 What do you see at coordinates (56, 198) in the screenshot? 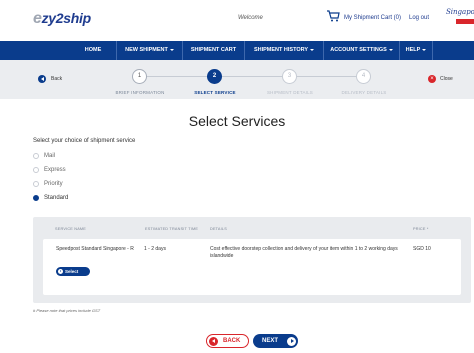
I see `option-label: Standard` at bounding box center [56, 198].